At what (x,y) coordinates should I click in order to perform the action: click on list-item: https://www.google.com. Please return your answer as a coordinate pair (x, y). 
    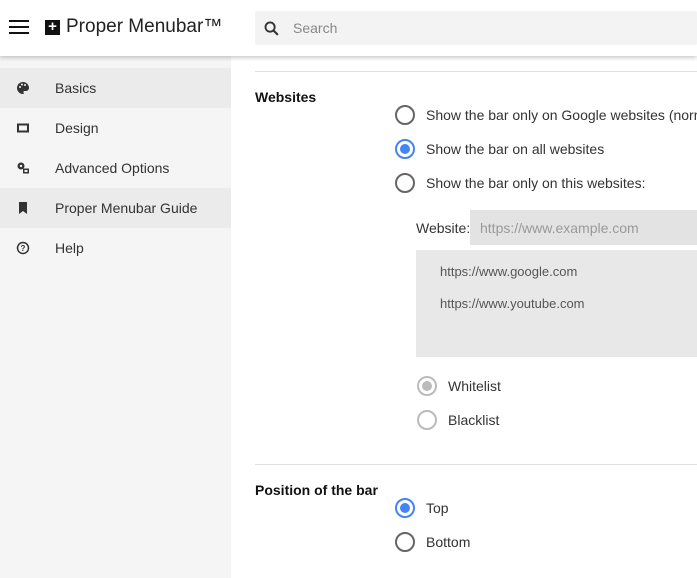
    Looking at the image, I should click on (508, 271).